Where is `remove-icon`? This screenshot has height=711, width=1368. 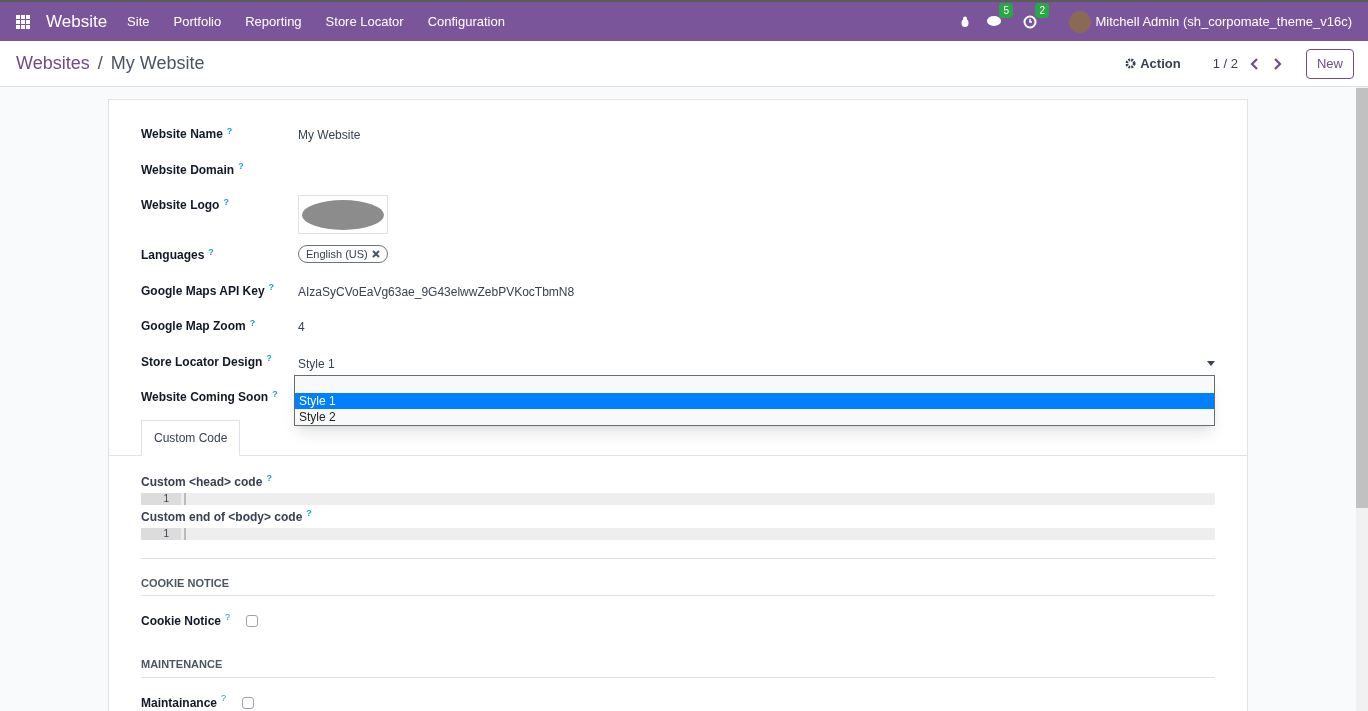 remove-icon is located at coordinates (375, 254).